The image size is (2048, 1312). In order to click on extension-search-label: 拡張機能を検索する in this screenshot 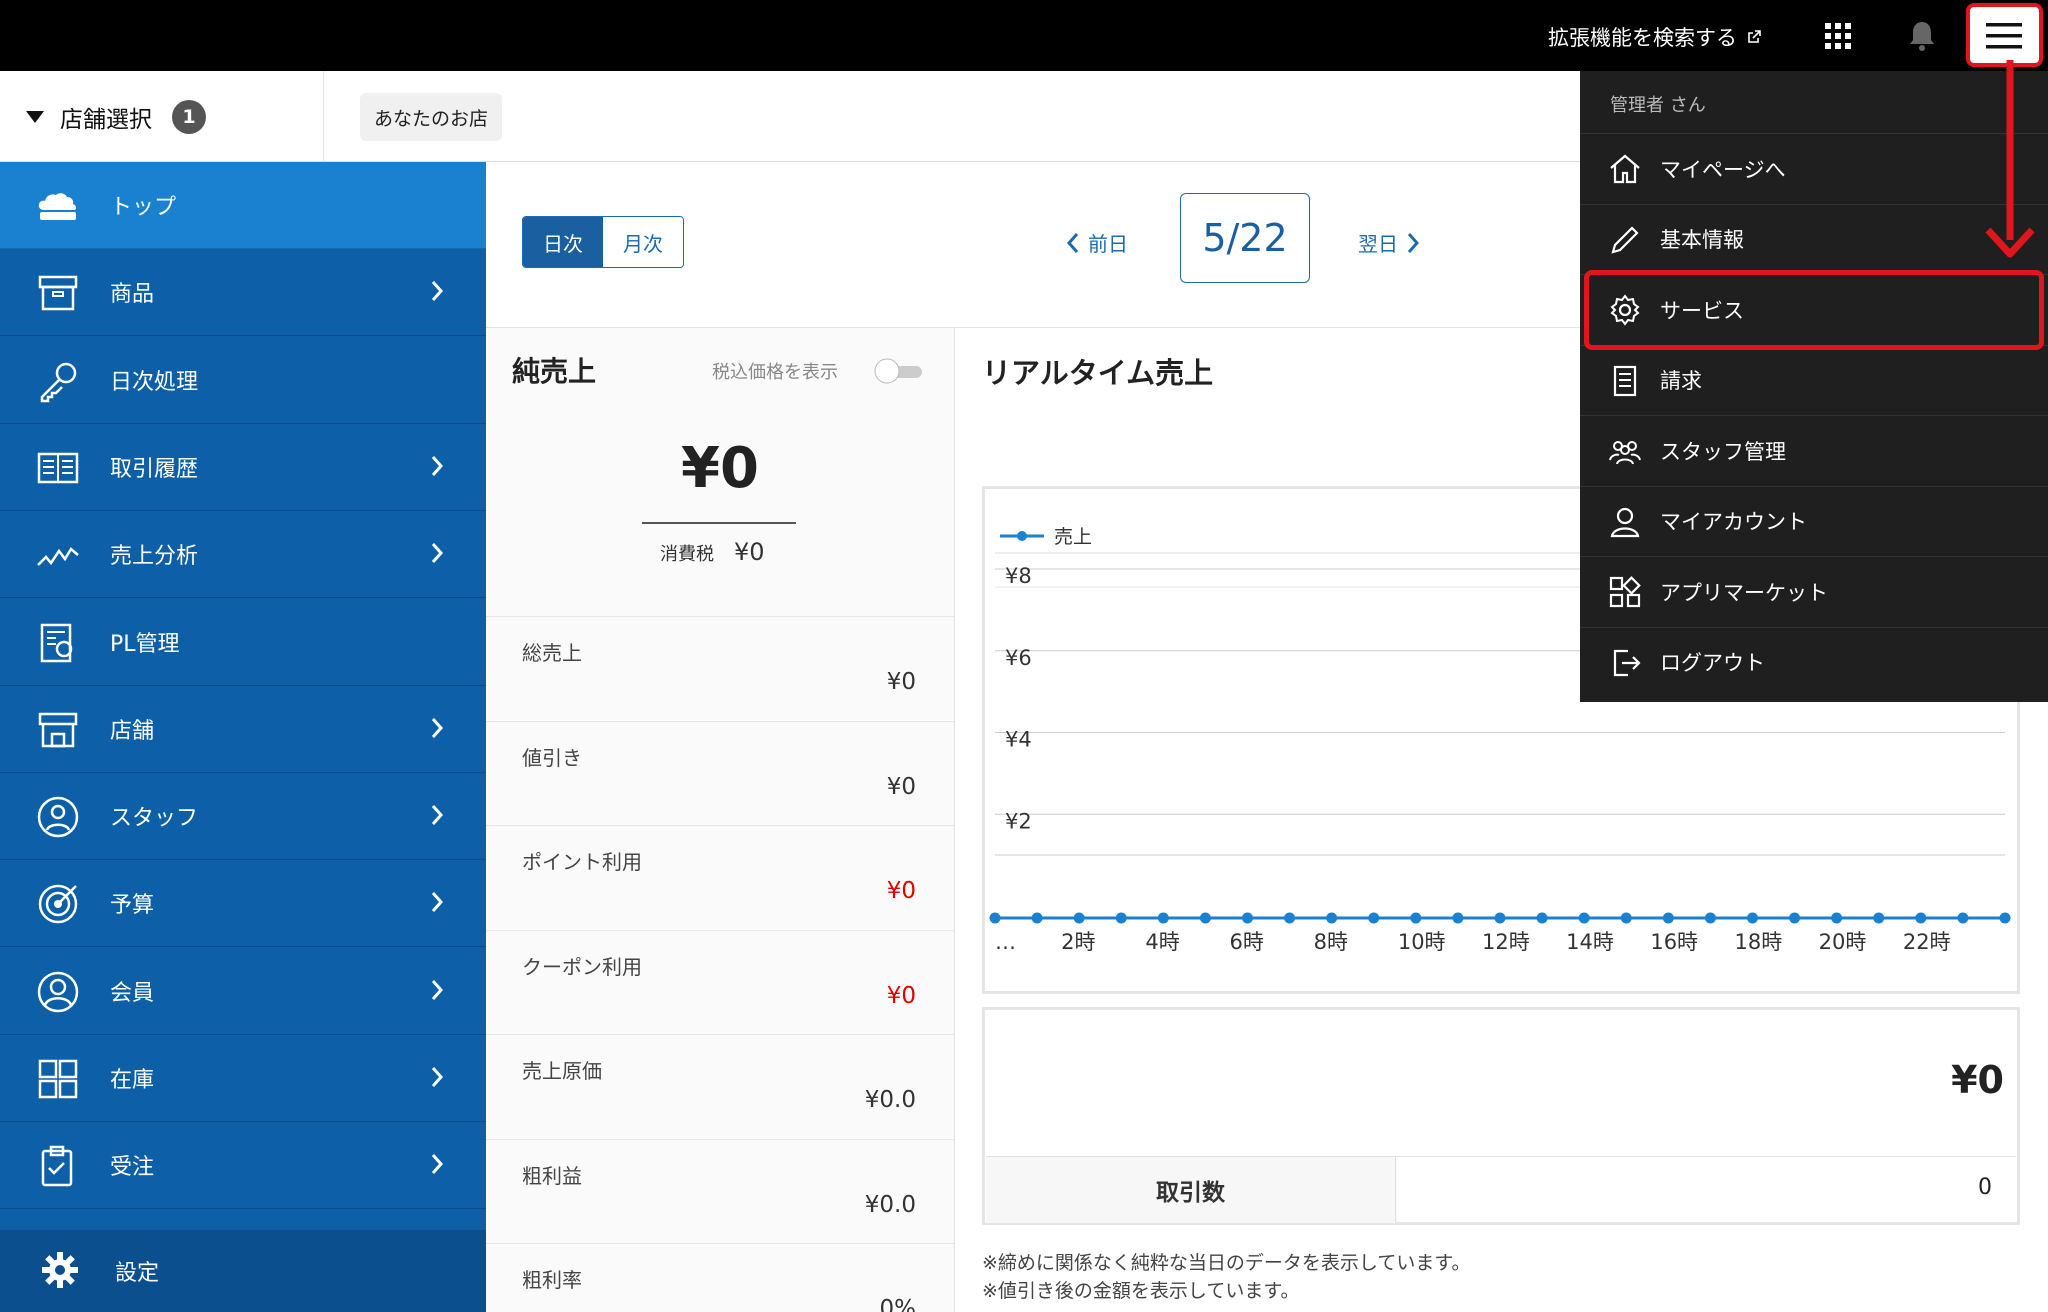, I will do `click(1642, 38)`.